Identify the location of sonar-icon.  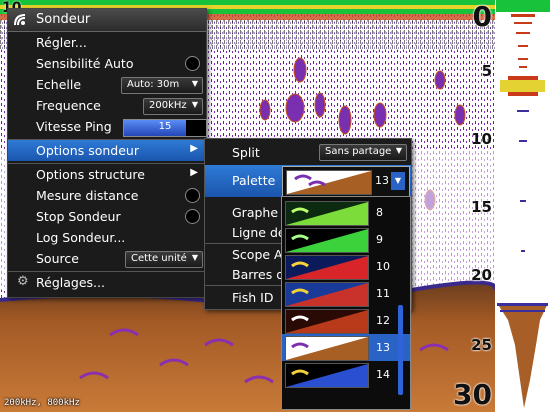
(20, 20).